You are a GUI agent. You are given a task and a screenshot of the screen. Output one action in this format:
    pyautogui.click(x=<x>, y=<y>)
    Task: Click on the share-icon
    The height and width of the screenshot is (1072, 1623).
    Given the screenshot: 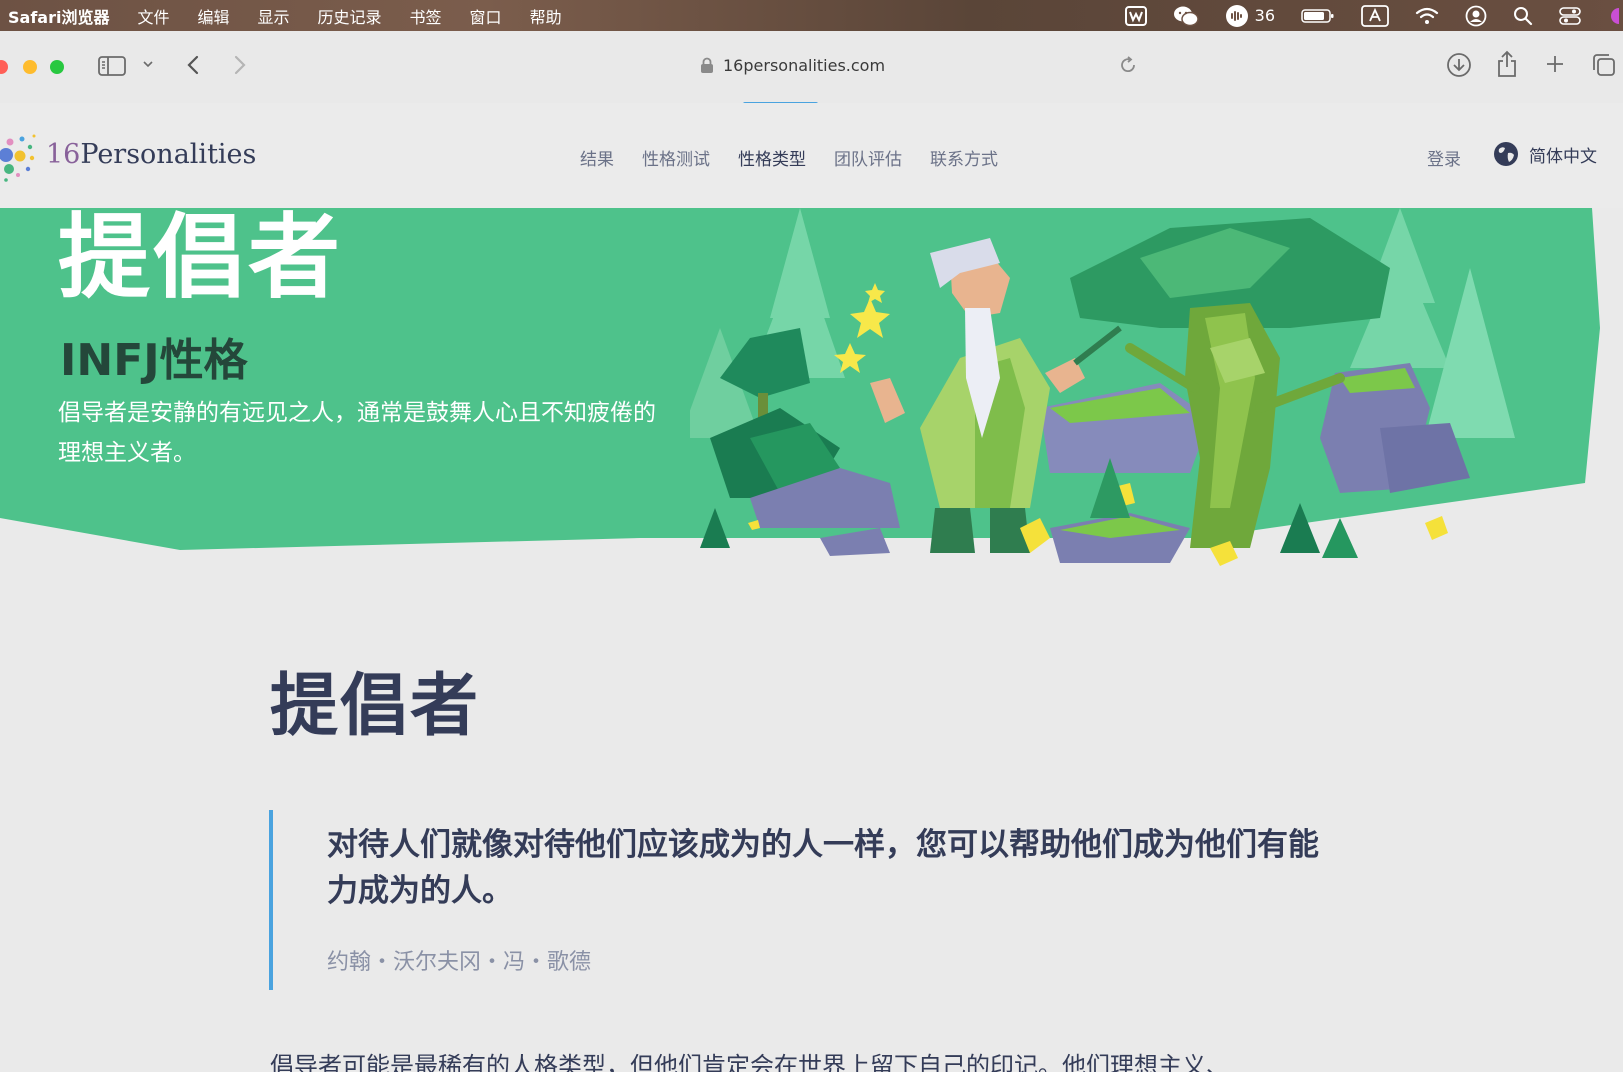 What is the action you would take?
    pyautogui.click(x=1507, y=64)
    